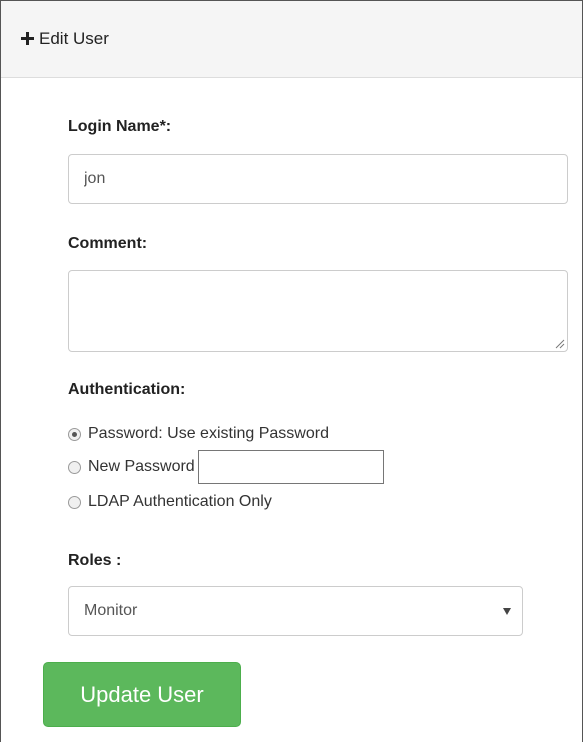  What do you see at coordinates (295, 611) in the screenshot?
I see `roles-select: Monitor` at bounding box center [295, 611].